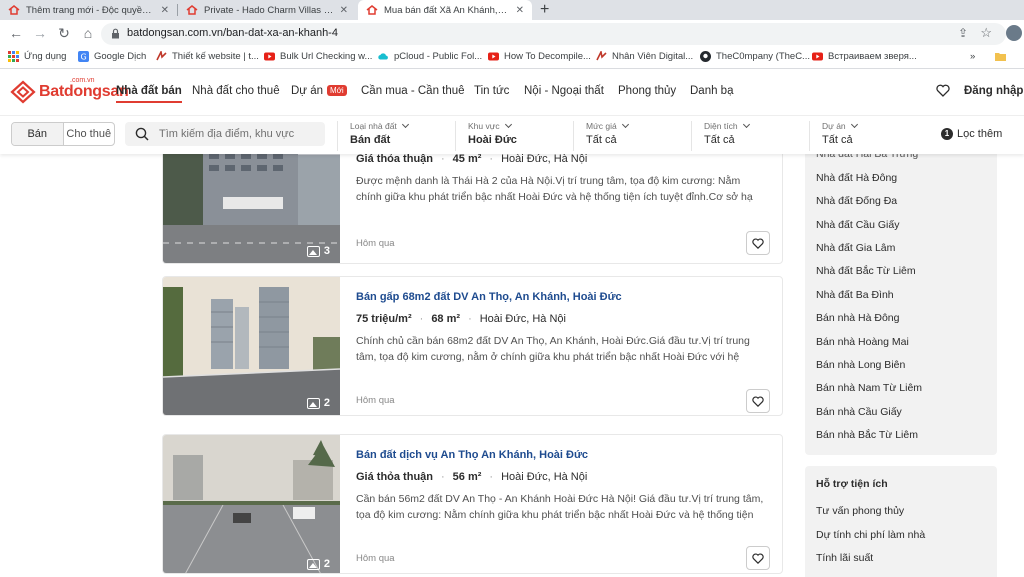 Image resolution: width=1024 pixels, height=577 pixels. What do you see at coordinates (64, 33) in the screenshot?
I see `reload-icon: ↻` at bounding box center [64, 33].